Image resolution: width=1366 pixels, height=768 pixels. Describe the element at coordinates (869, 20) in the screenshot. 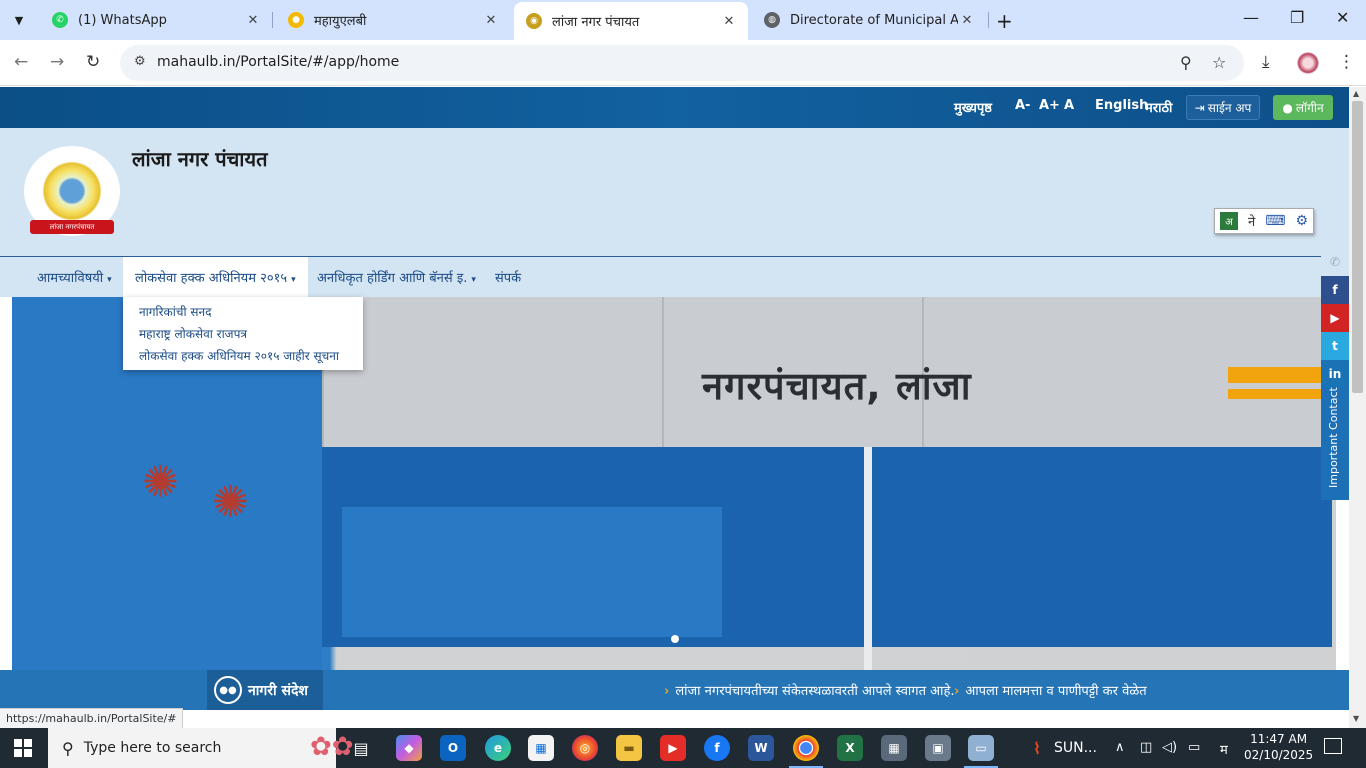

I see `tab-directorate: ◍ Directorate of Municipal Admin ✕` at that location.